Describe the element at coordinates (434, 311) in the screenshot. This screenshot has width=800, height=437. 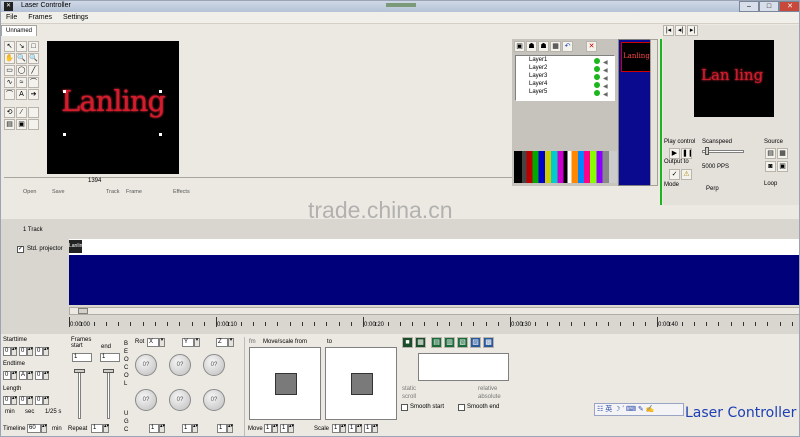
I see `timeline-scrollbar` at that location.